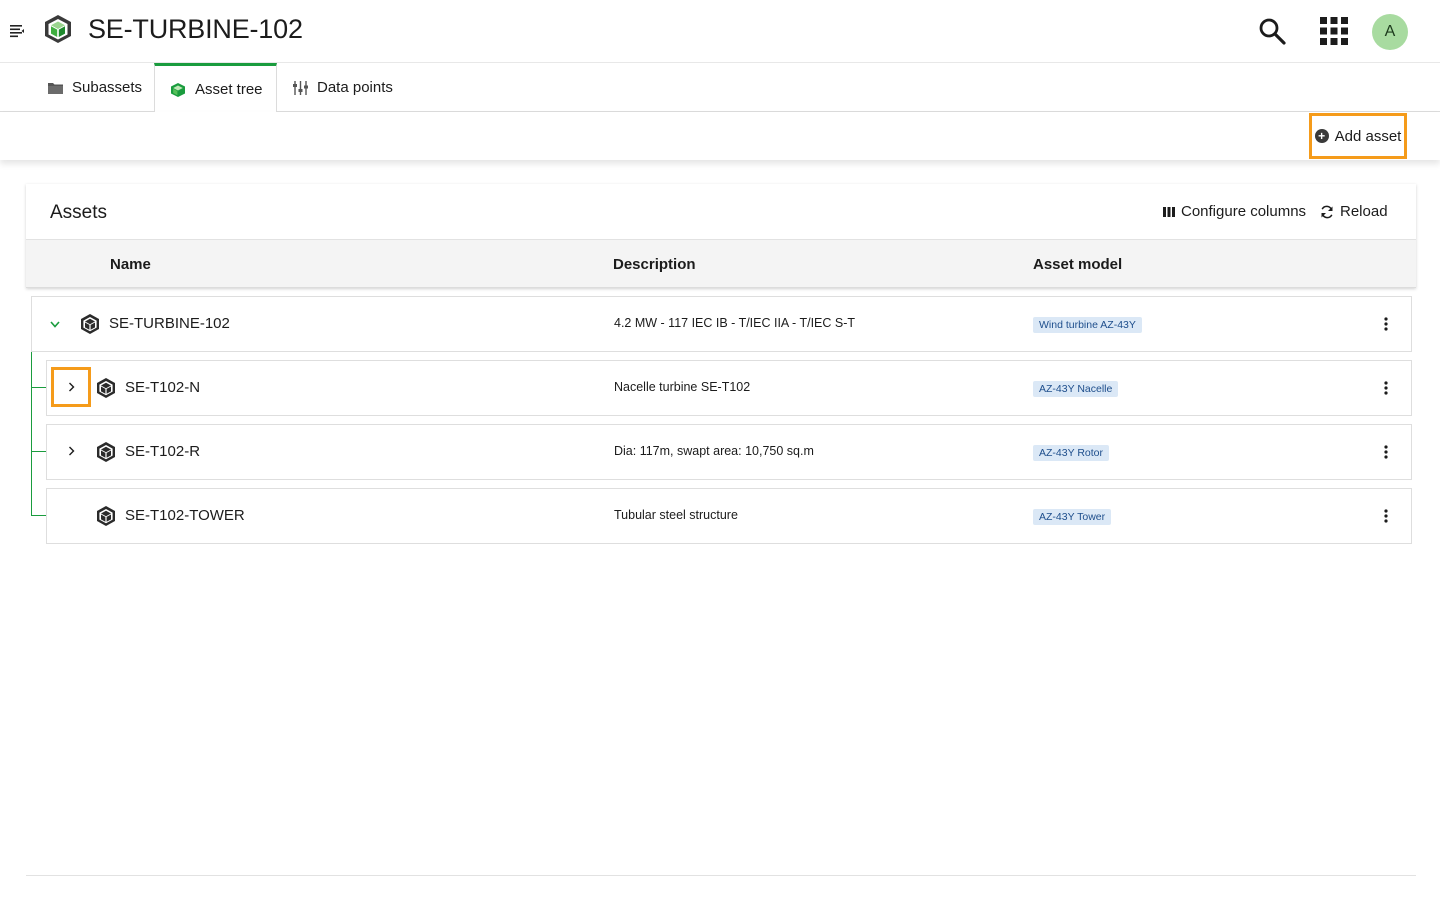 This screenshot has width=1440, height=900. I want to click on app-header: SE-TURBINE-102 A, so click(720, 31).